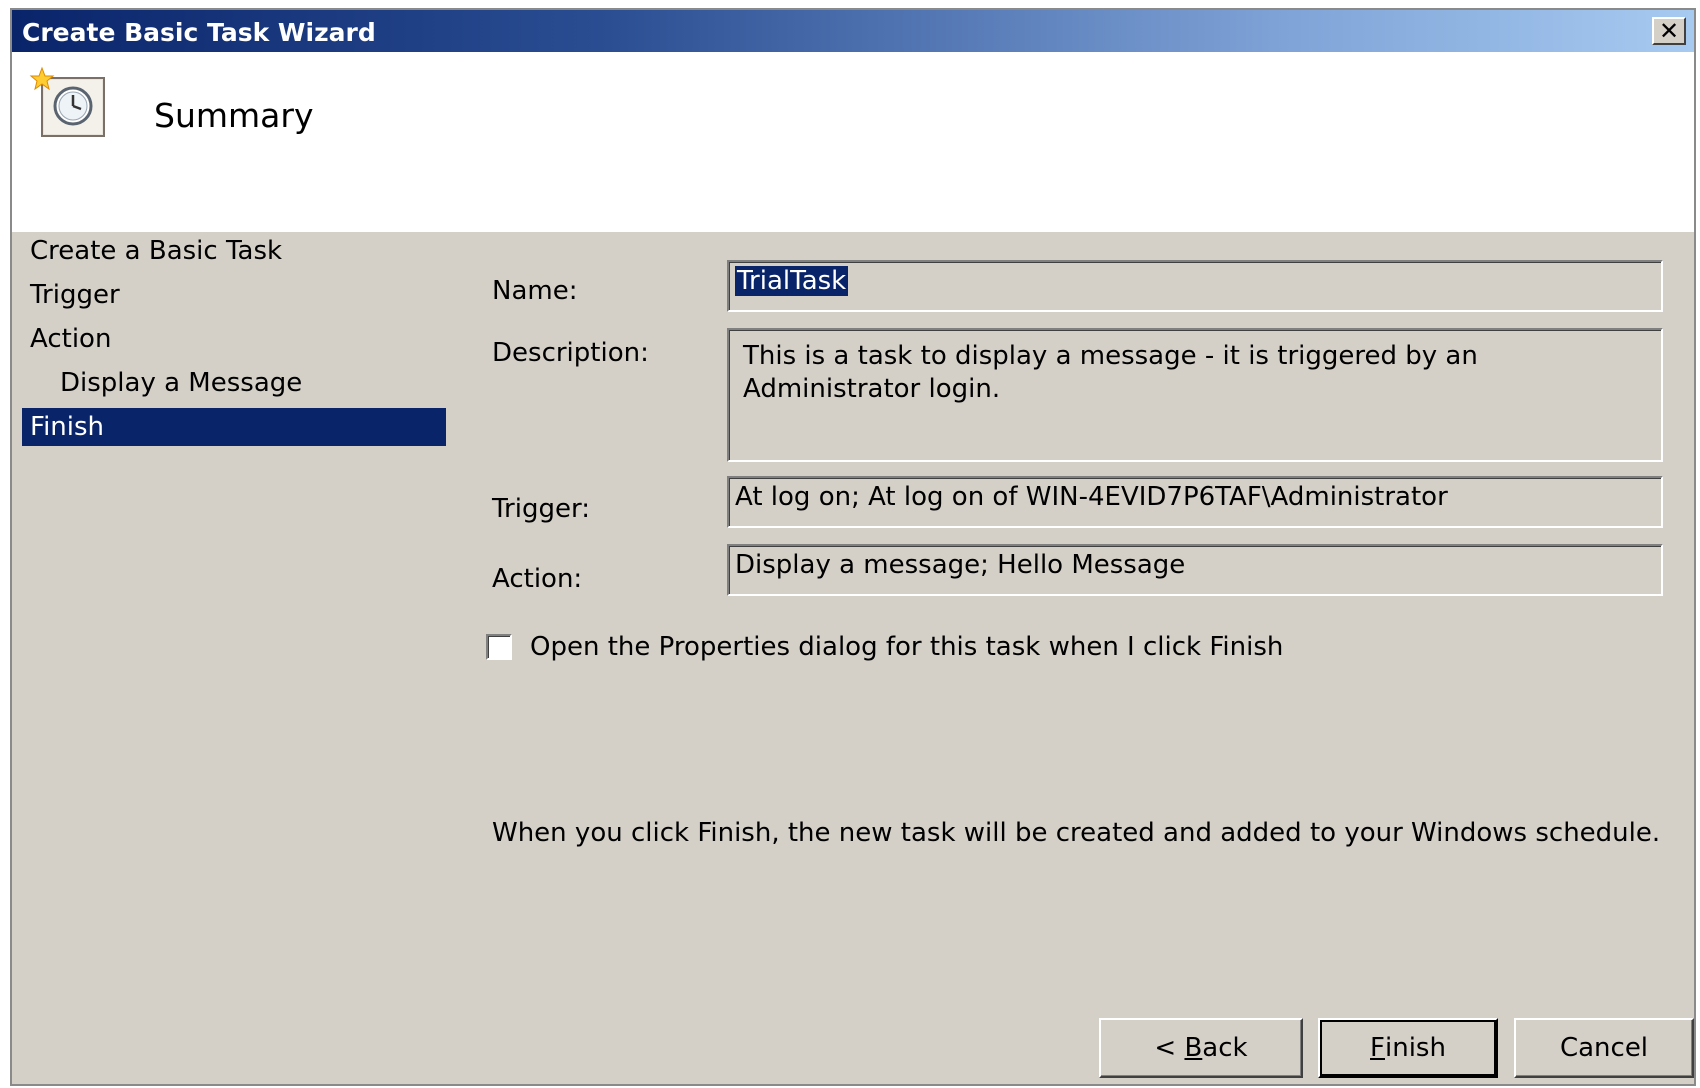  What do you see at coordinates (1604, 1048) in the screenshot?
I see `cancel-button: Cancel` at bounding box center [1604, 1048].